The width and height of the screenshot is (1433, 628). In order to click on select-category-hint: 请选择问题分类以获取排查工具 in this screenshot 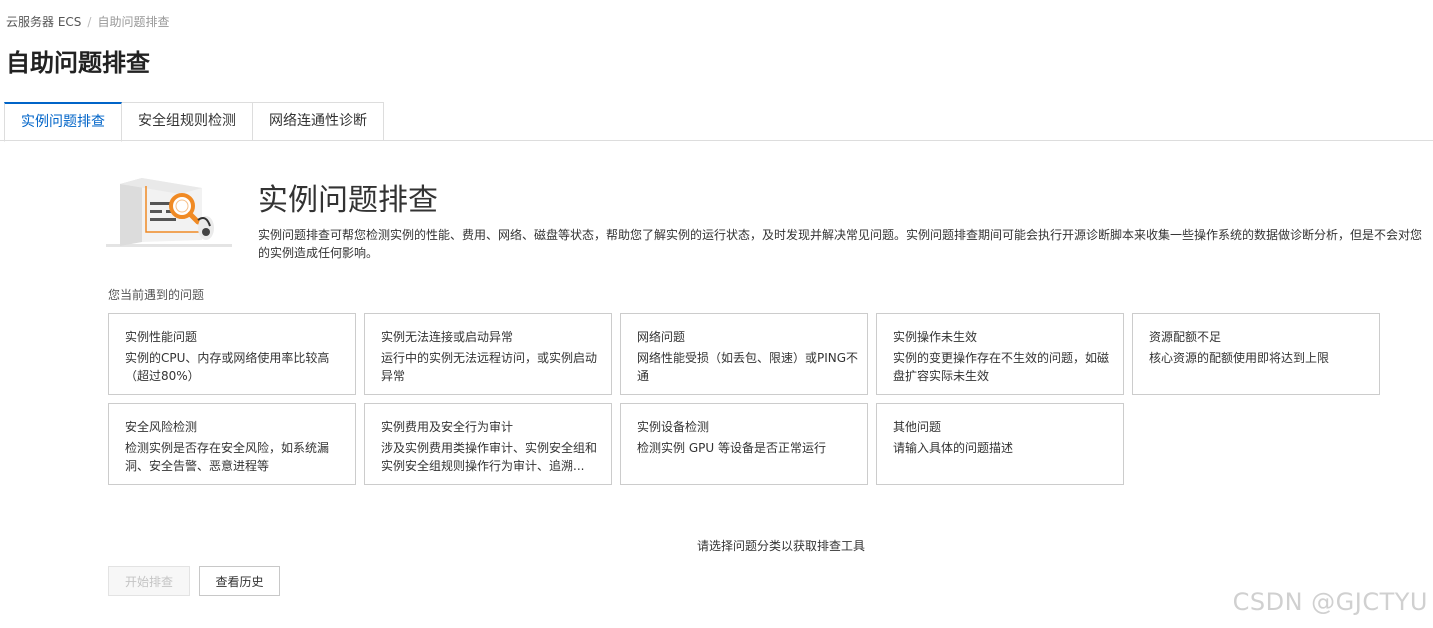, I will do `click(781, 546)`.